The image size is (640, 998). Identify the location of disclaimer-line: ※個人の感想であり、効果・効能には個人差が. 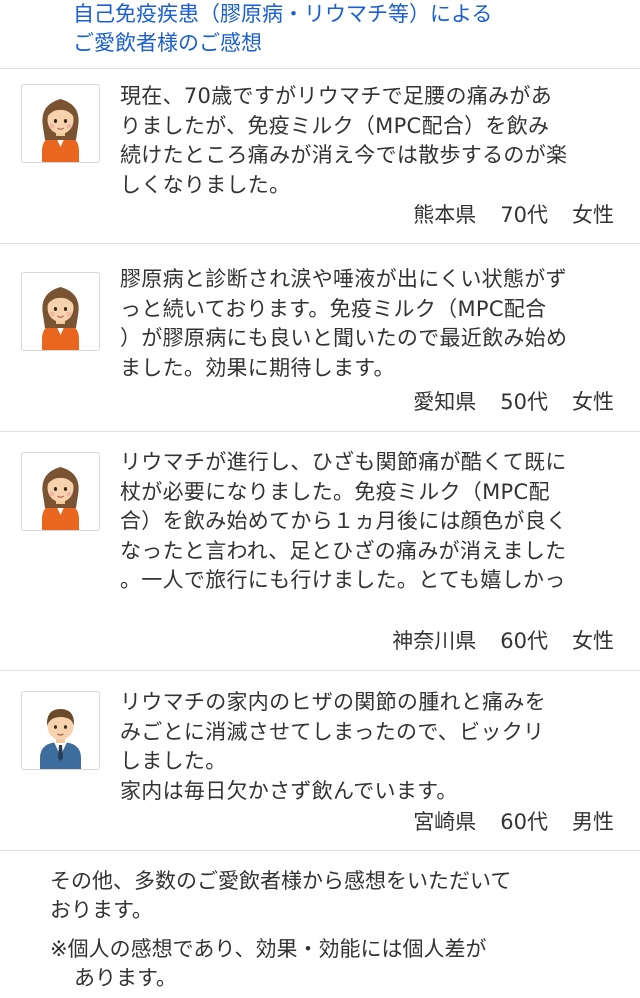
(268, 949).